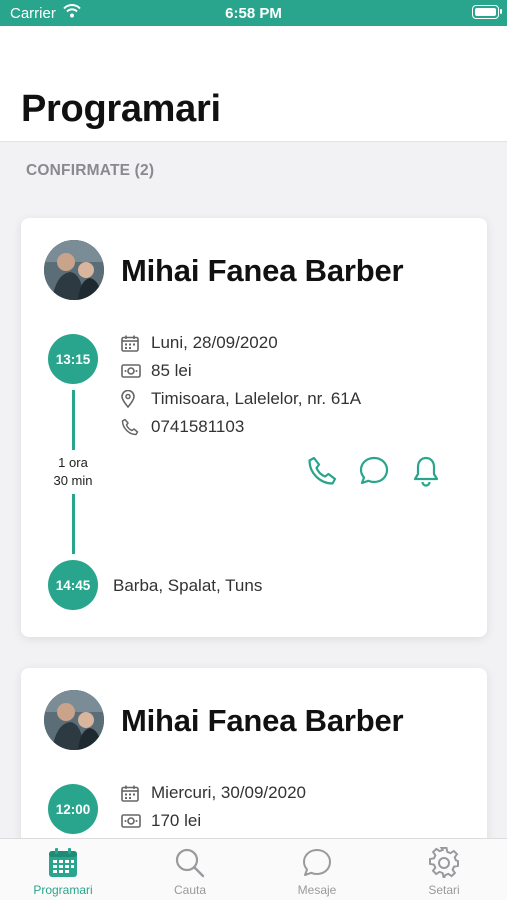  I want to click on date-row: Miercuri, 30/09/2020, so click(213, 793).